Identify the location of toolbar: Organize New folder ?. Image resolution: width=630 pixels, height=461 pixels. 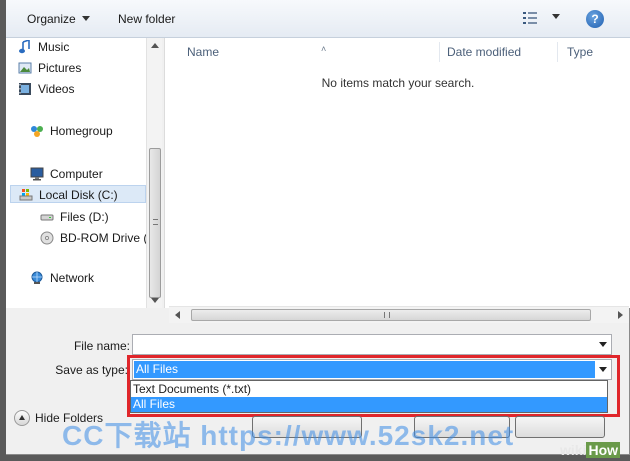
(318, 19).